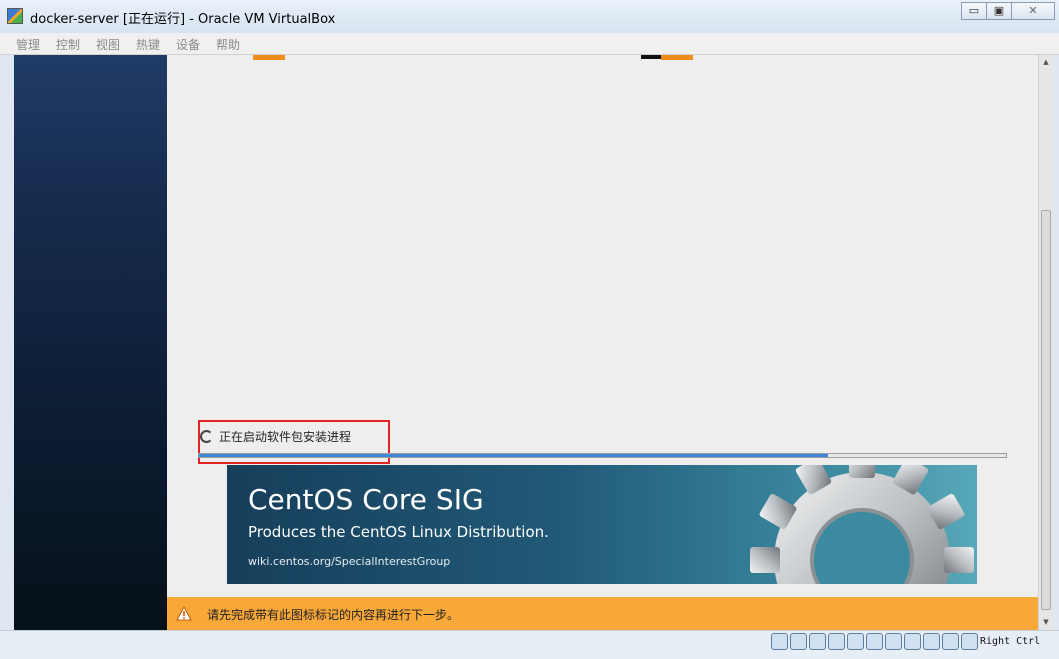 The height and width of the screenshot is (659, 1059). I want to click on menu-hotkeys: 热键, so click(148, 44).